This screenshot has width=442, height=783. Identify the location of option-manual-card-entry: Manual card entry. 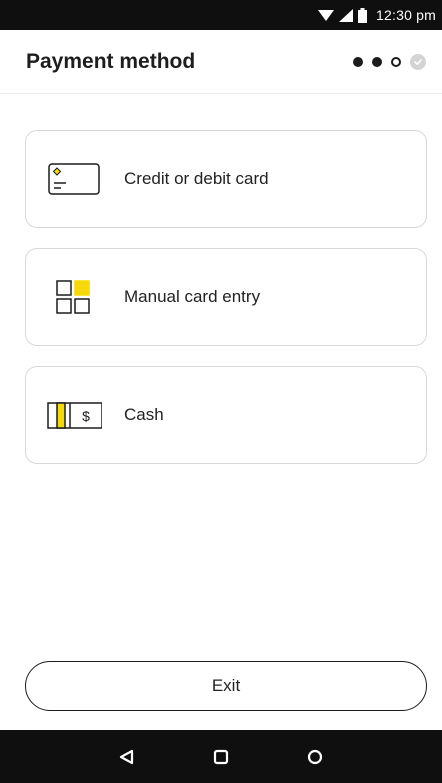
(226, 297).